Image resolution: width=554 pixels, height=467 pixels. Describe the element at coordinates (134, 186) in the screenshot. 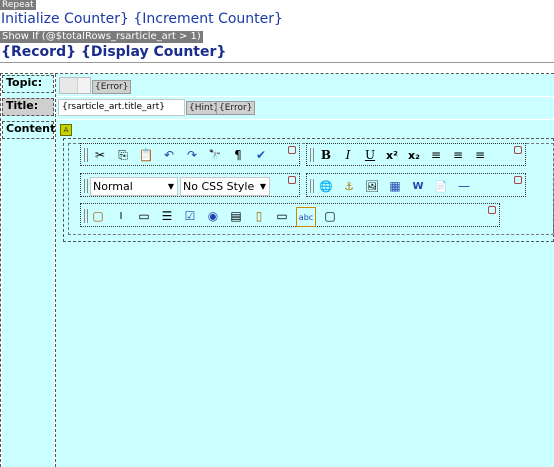

I see `format-select: Normal ▼` at that location.